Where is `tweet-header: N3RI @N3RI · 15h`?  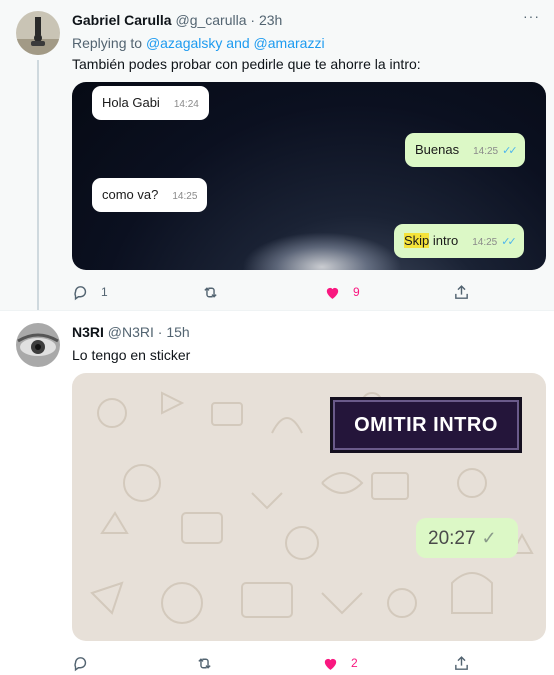
tweet-header: N3RI @N3RI · 15h is located at coordinates (131, 332).